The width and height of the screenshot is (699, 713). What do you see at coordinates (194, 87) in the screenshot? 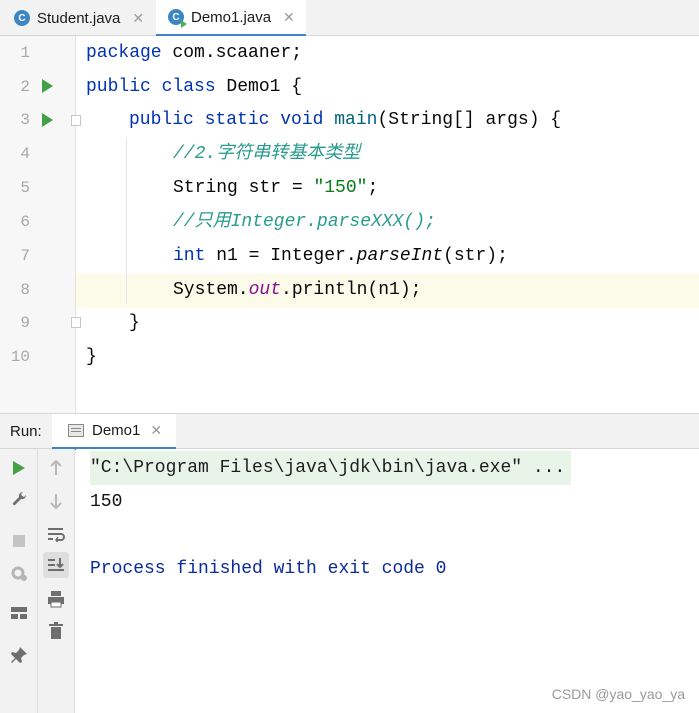
I see `code-line: public class Demo1 {` at bounding box center [194, 87].